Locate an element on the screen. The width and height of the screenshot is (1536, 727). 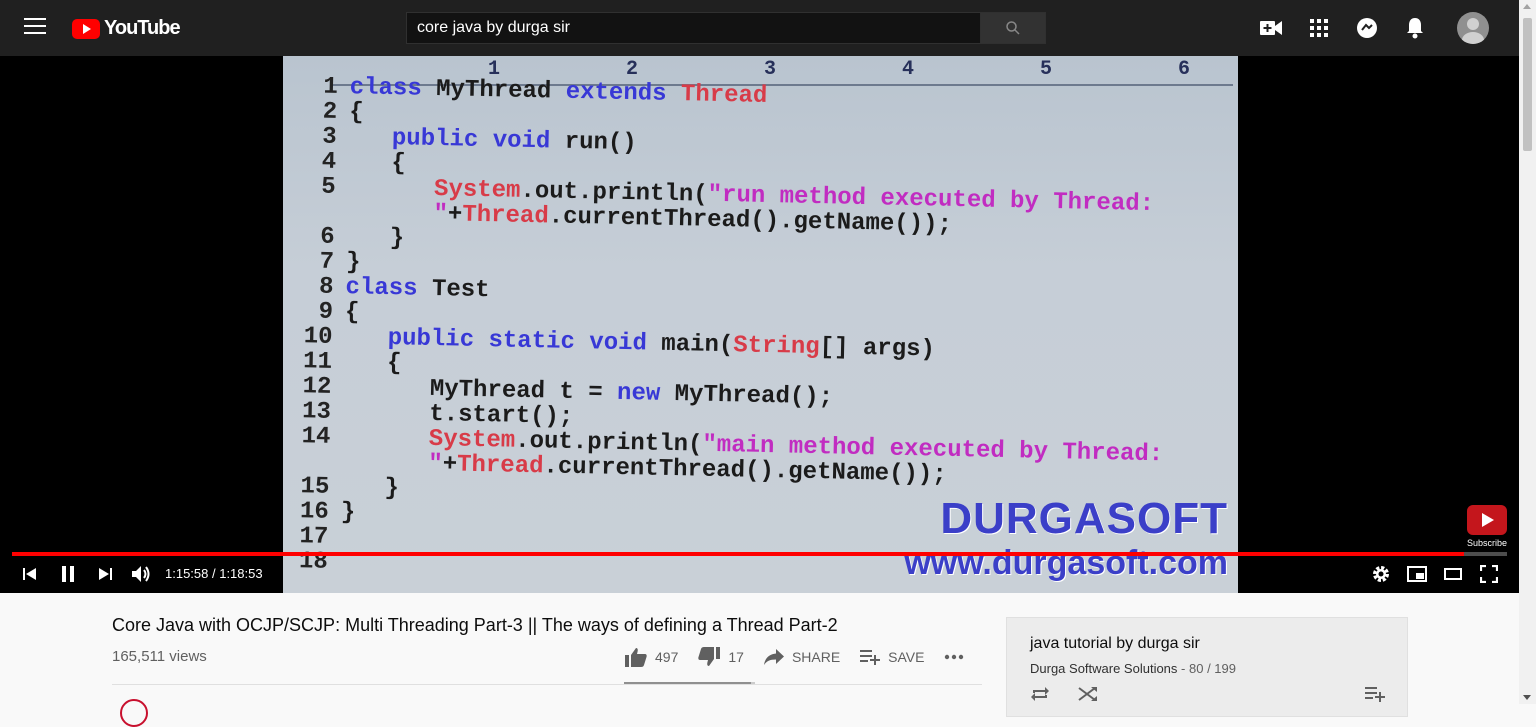
scroll-up-arrow is located at coordinates (1527, 6).